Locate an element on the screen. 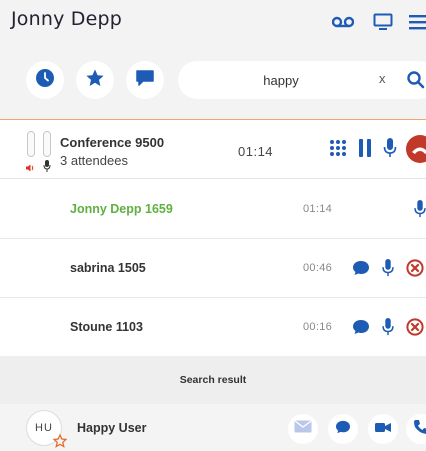 The height and width of the screenshot is (451, 426). participant-time: 00:46 is located at coordinates (318, 268).